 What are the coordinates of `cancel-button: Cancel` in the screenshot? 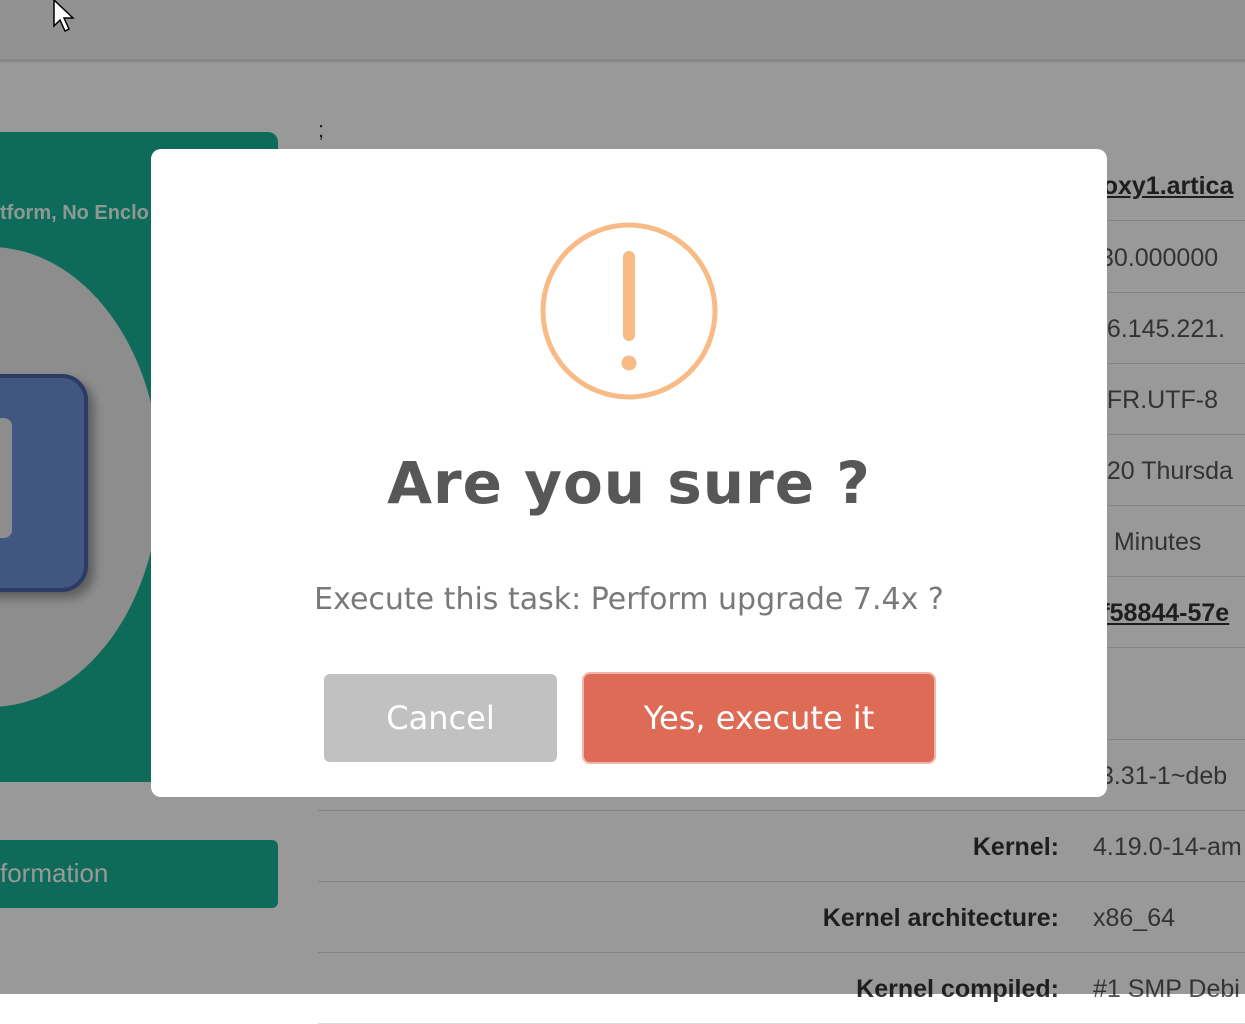 It's located at (440, 718).